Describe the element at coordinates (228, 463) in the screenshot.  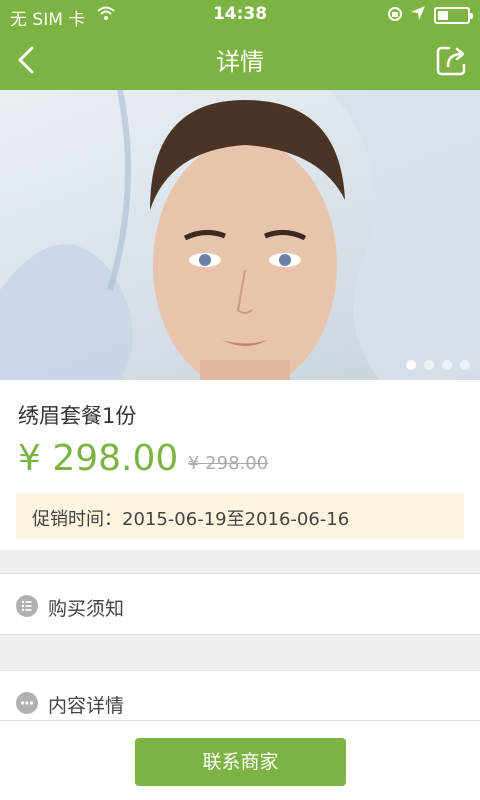
I see `original-price: ¥ 298.00` at that location.